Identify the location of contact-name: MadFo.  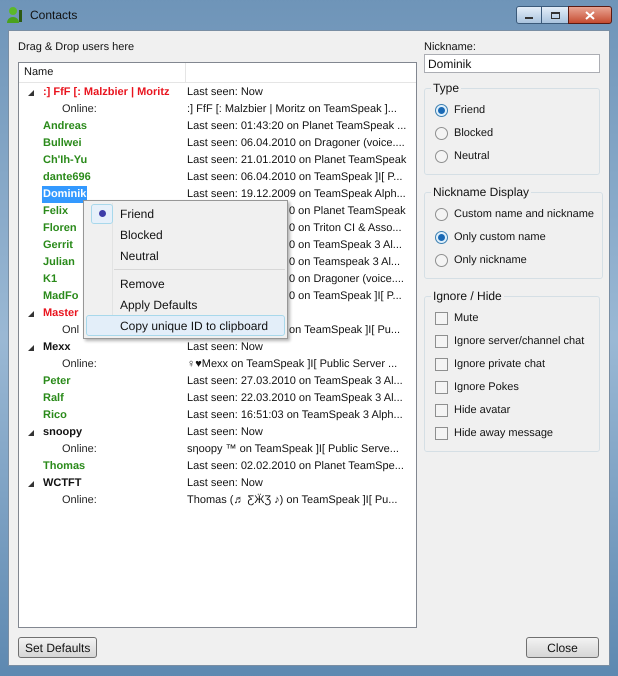
(61, 296).